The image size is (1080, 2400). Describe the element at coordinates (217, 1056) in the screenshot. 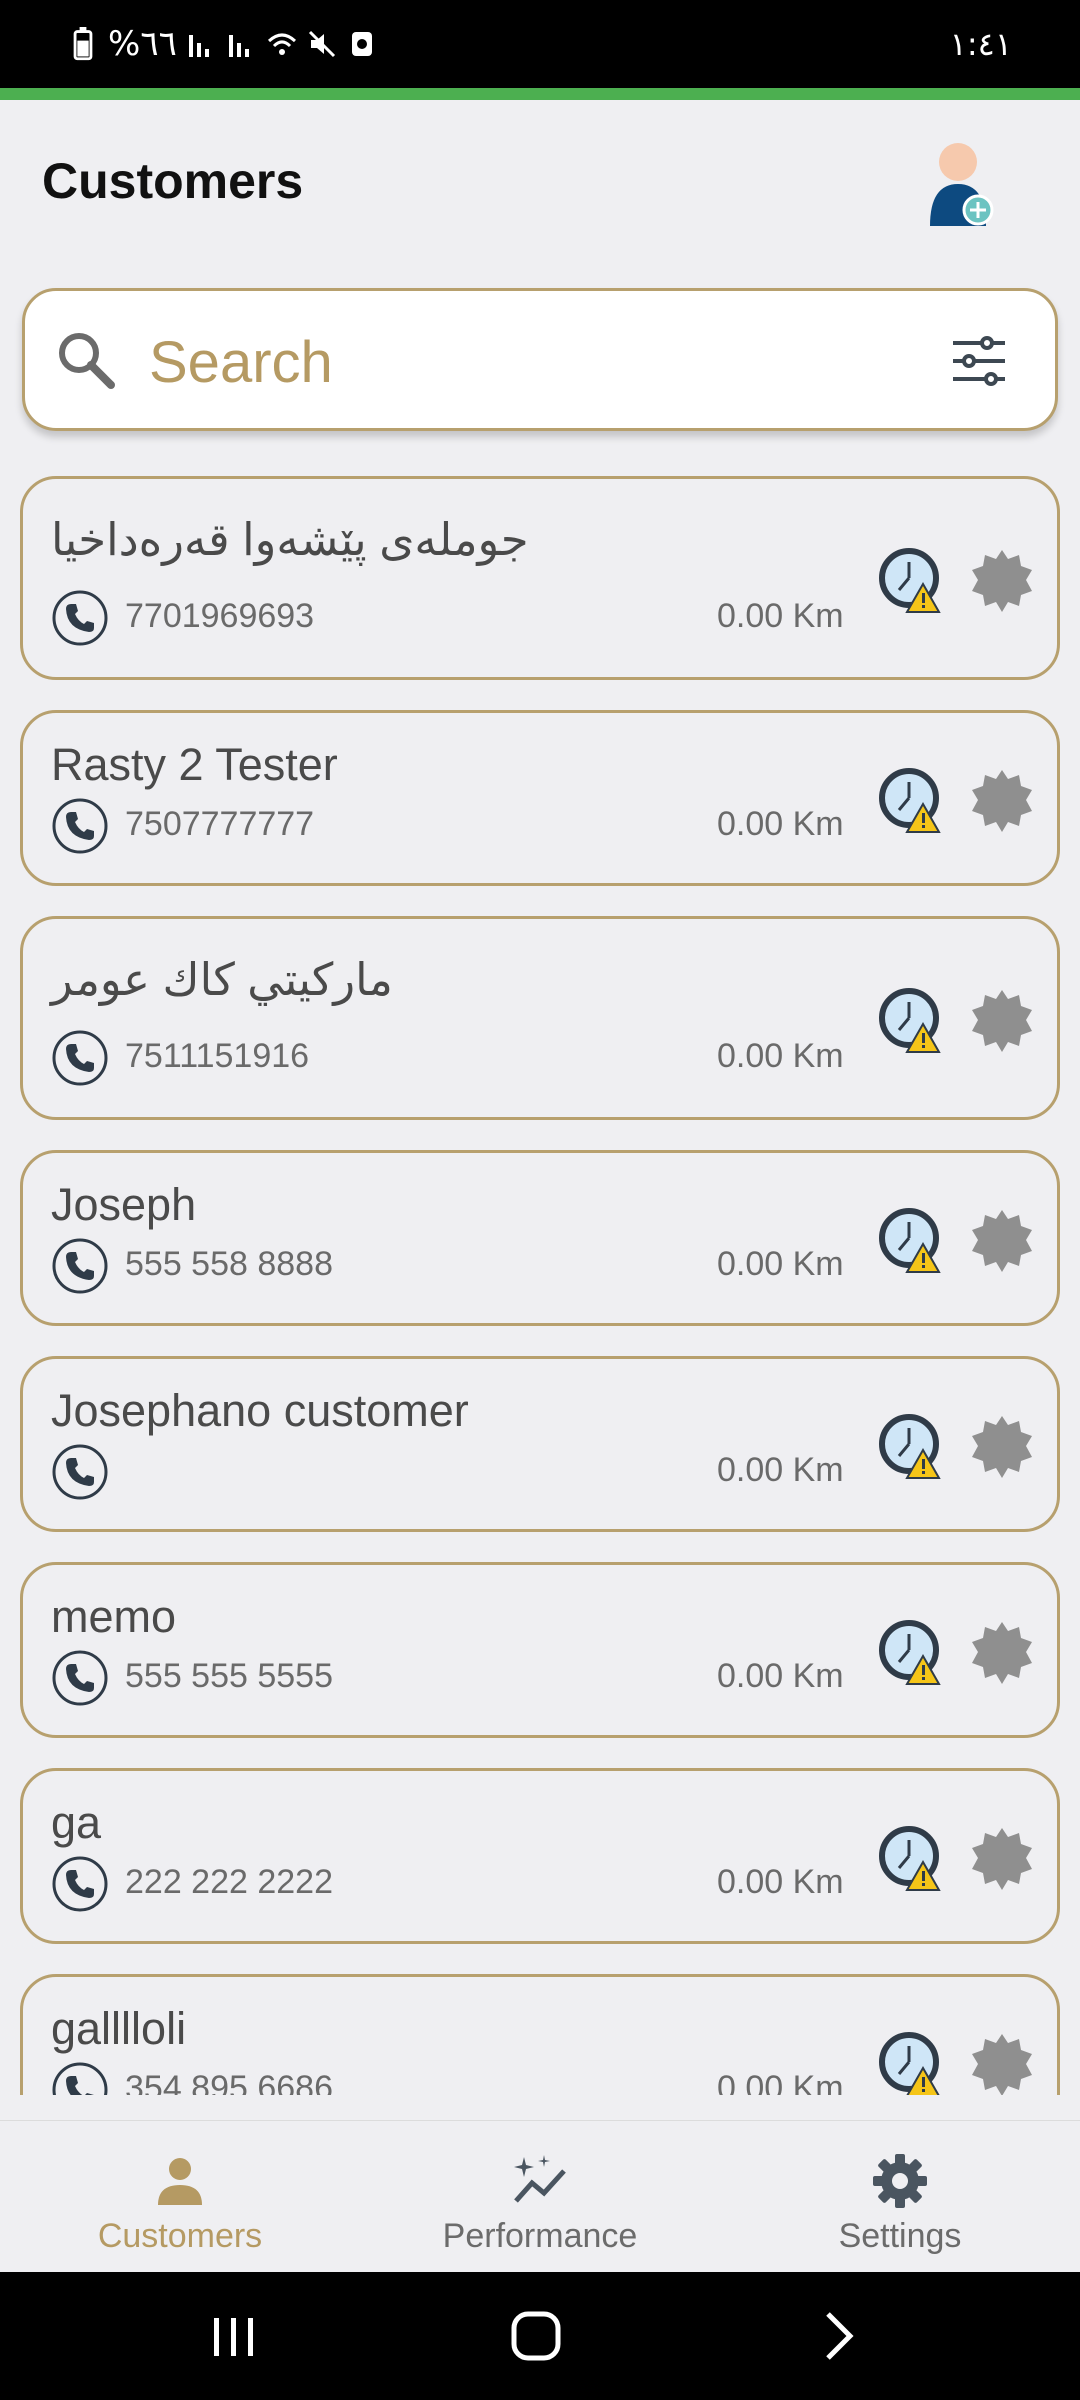

I see `customer-phone: 7511151916` at that location.